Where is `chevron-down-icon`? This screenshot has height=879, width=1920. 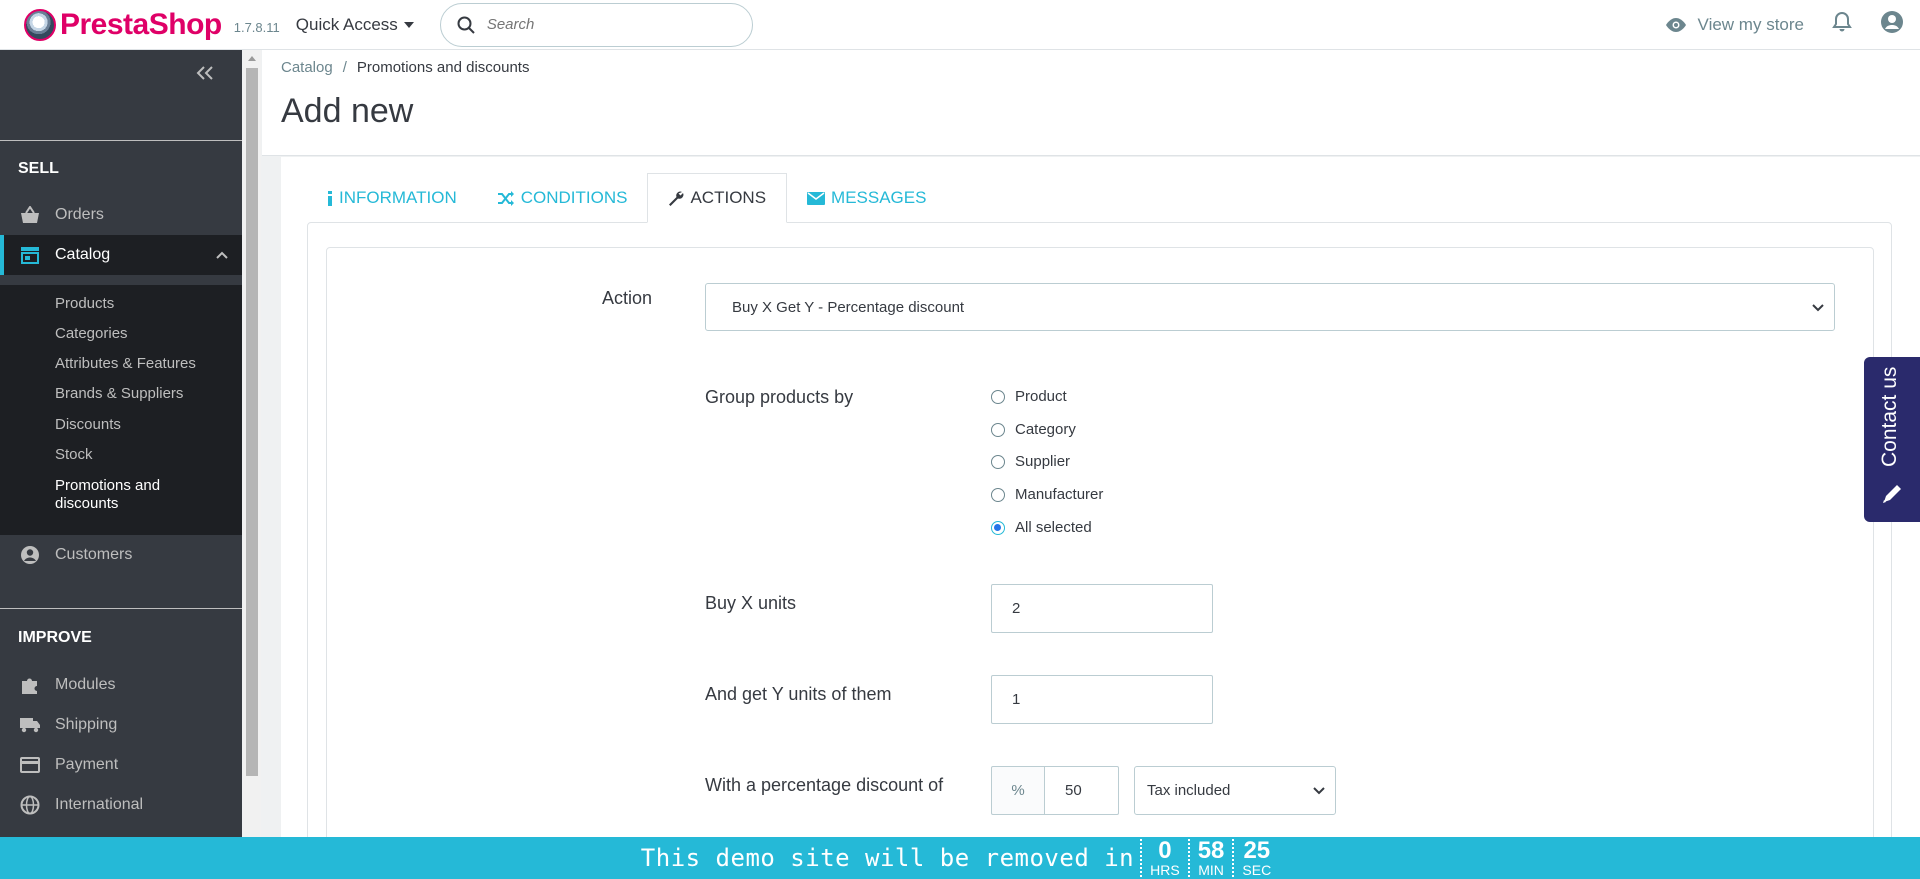
chevron-down-icon is located at coordinates (1818, 307).